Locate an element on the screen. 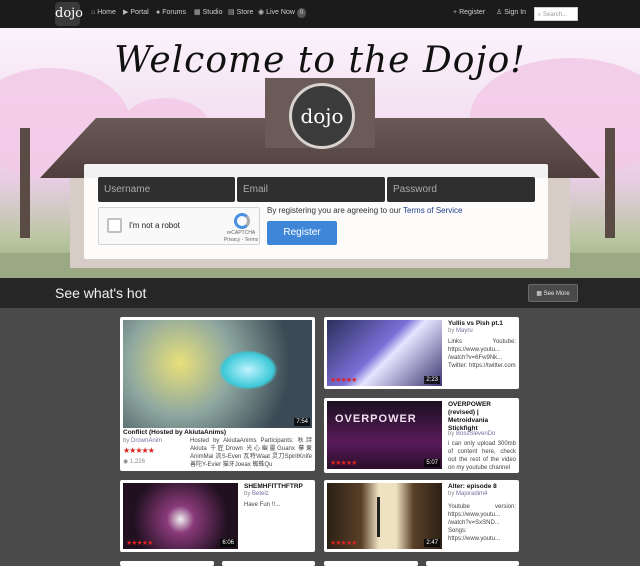 The image size is (640, 566). comments-icon: ● is located at coordinates (158, 12).